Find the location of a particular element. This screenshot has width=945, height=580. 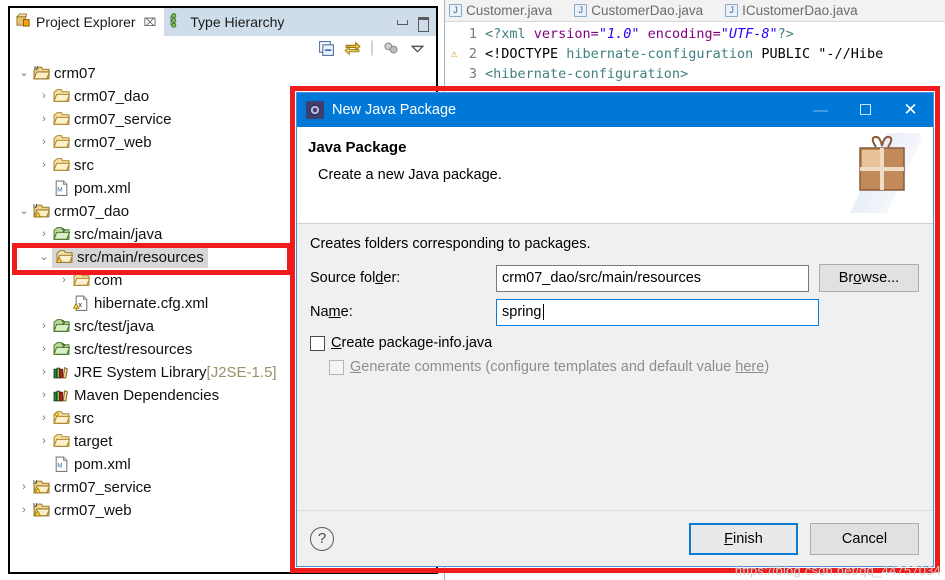

tree-row-content: Mcrm07 is located at coordinates (64, 73).